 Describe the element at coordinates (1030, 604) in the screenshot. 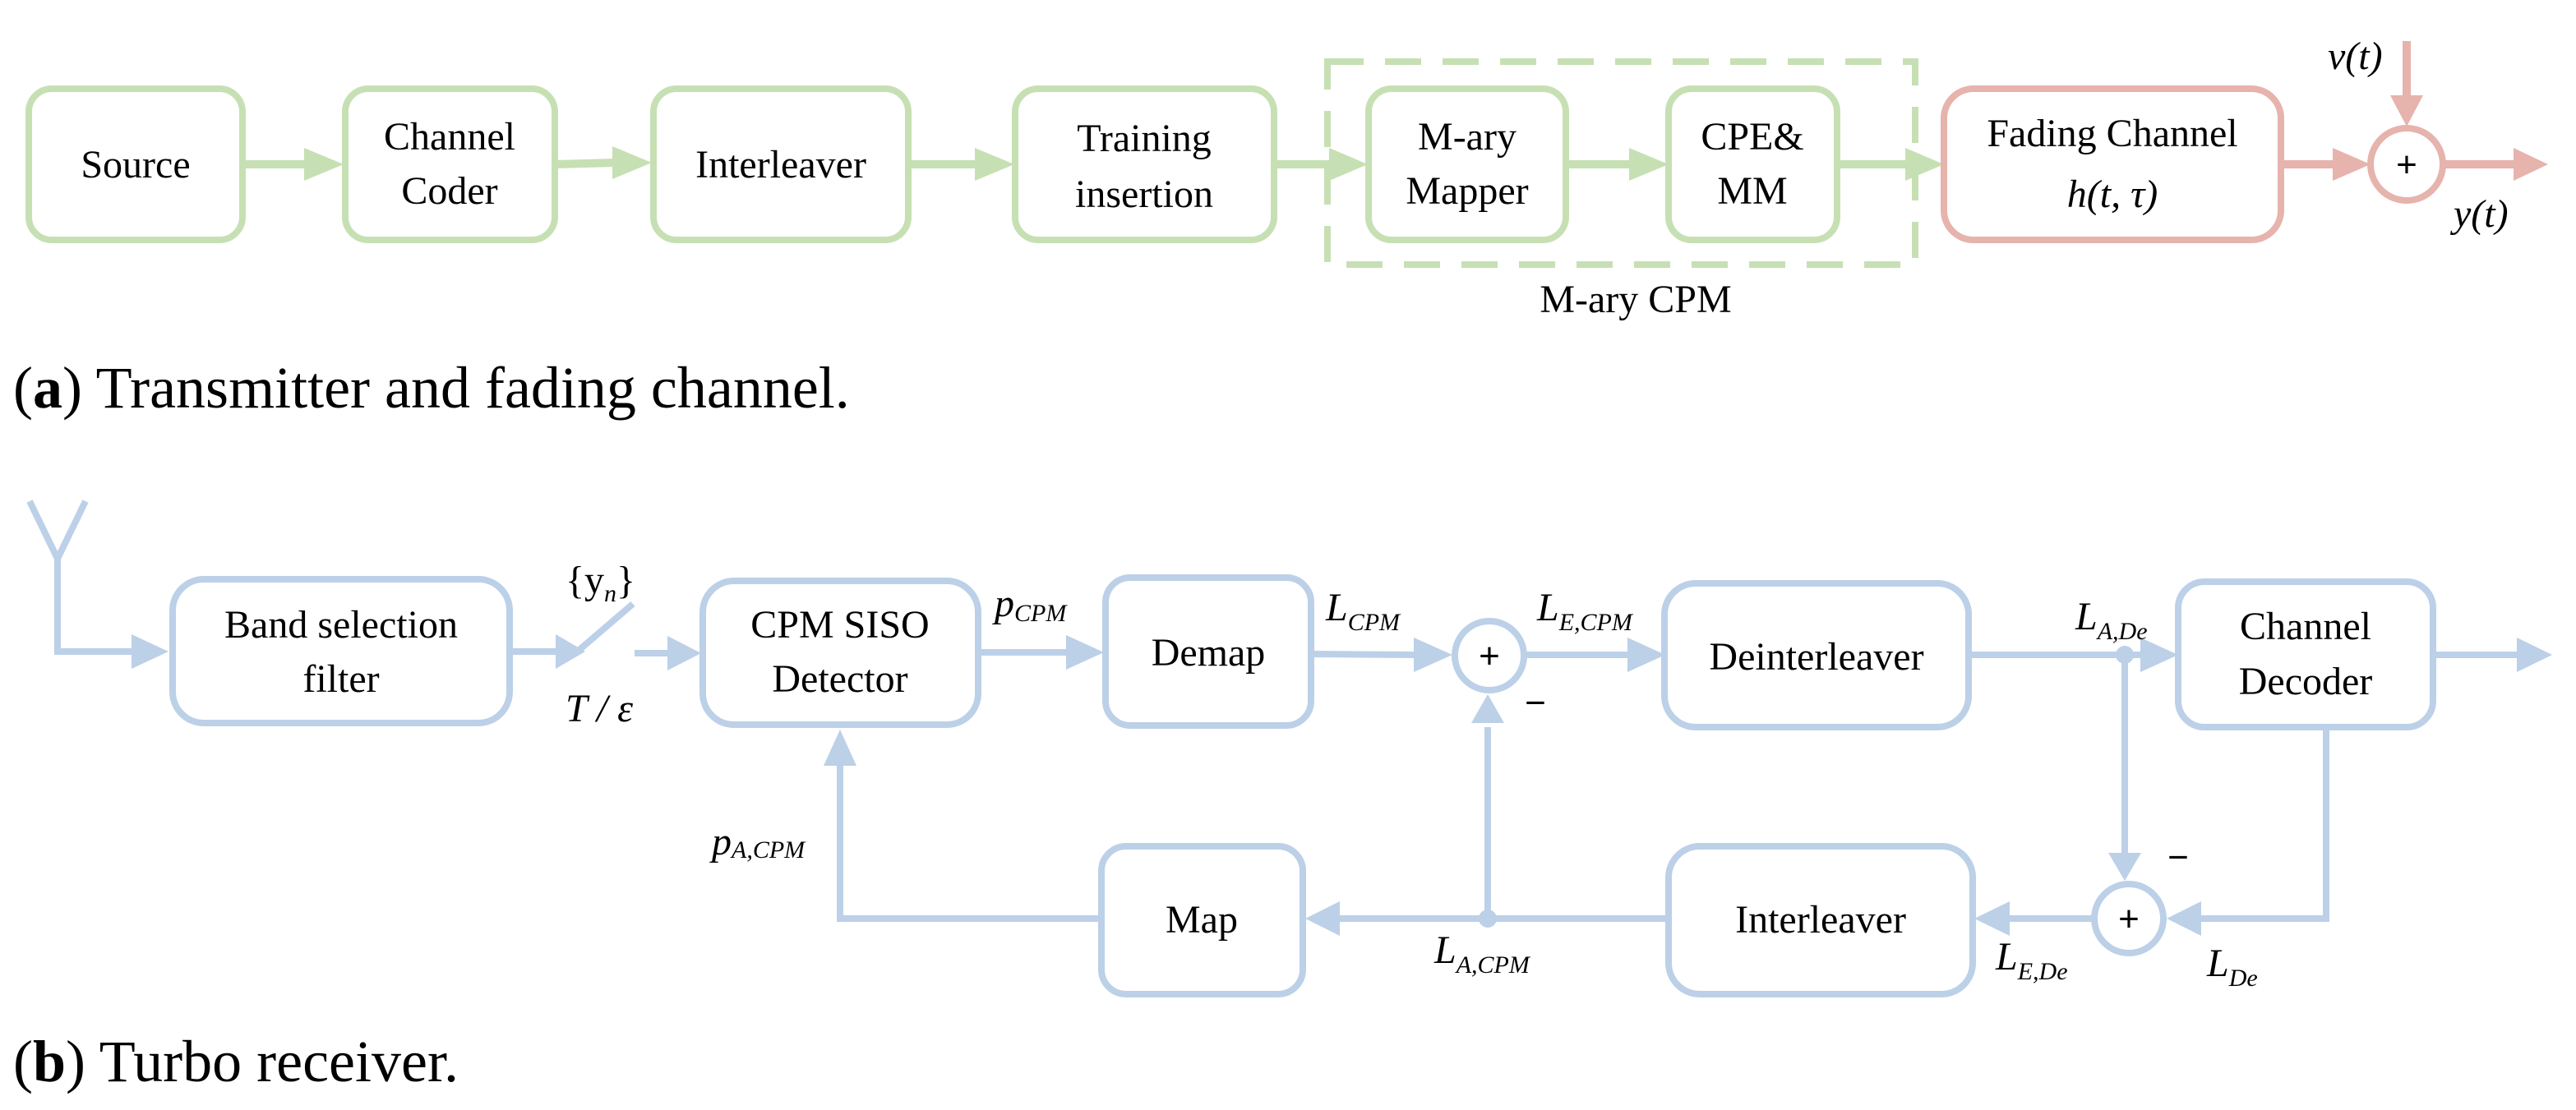

I see `signal-p-cpm: pCPM` at that location.